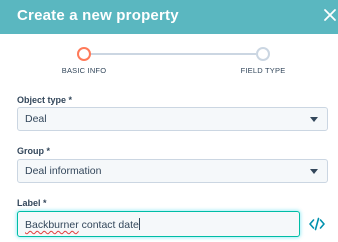 This screenshot has height=242, width=338. I want to click on code-icon, so click(317, 224).